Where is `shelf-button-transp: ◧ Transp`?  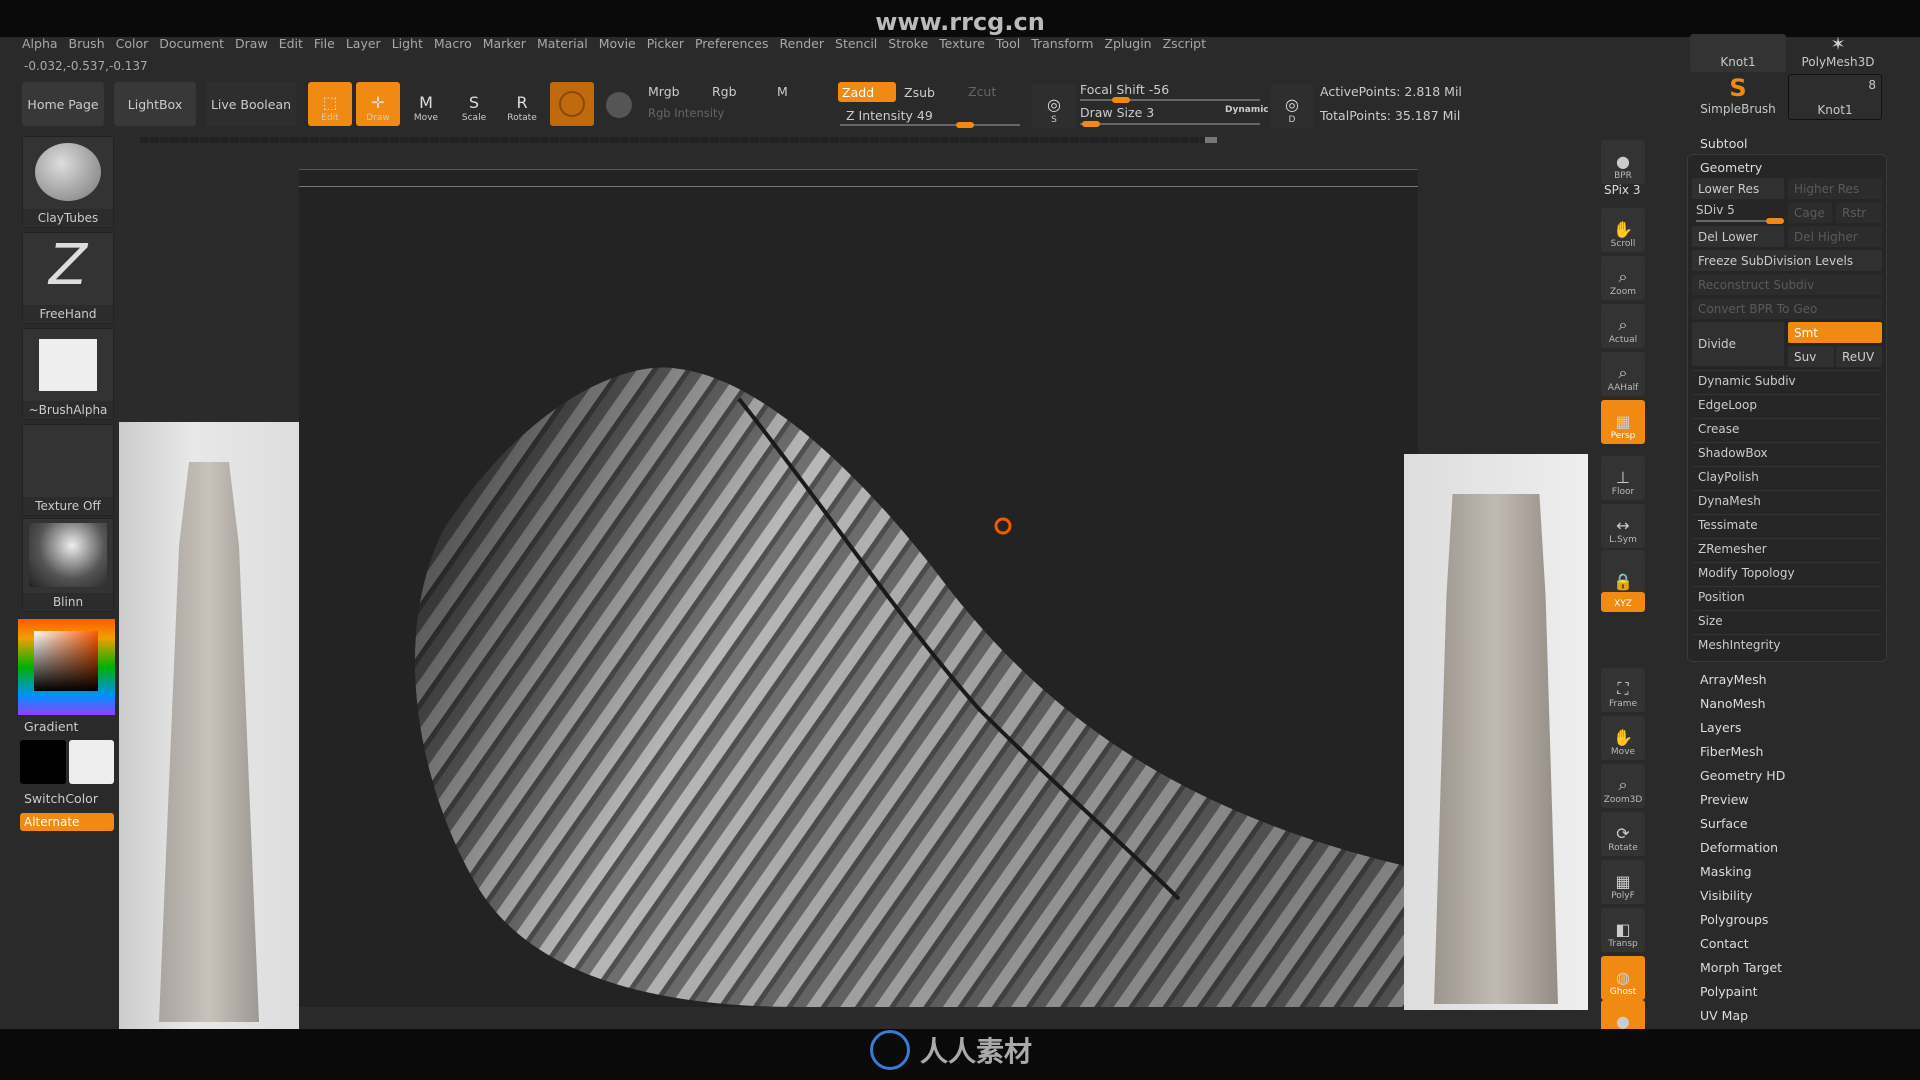 shelf-button-transp: ◧ Transp is located at coordinates (1623, 930).